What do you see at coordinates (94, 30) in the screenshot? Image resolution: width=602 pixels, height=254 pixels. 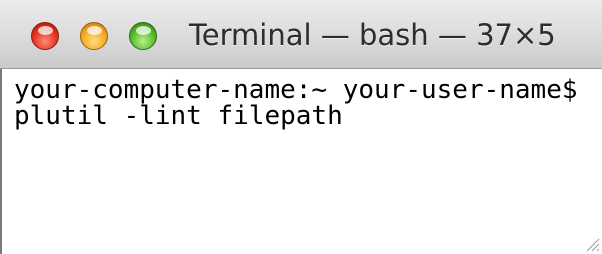 I see `minimize-icon` at bounding box center [94, 30].